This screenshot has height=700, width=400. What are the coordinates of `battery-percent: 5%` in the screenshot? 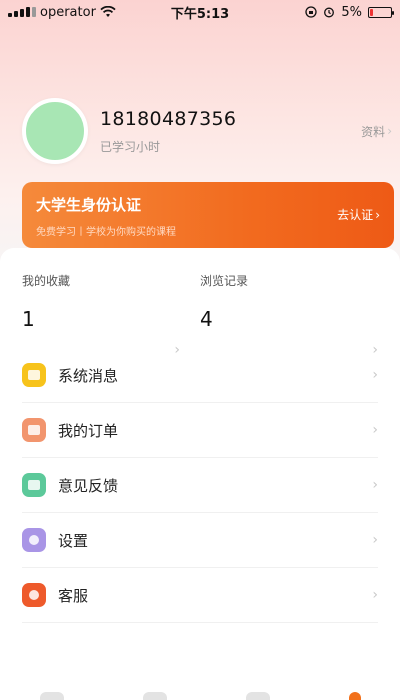 It's located at (351, 12).